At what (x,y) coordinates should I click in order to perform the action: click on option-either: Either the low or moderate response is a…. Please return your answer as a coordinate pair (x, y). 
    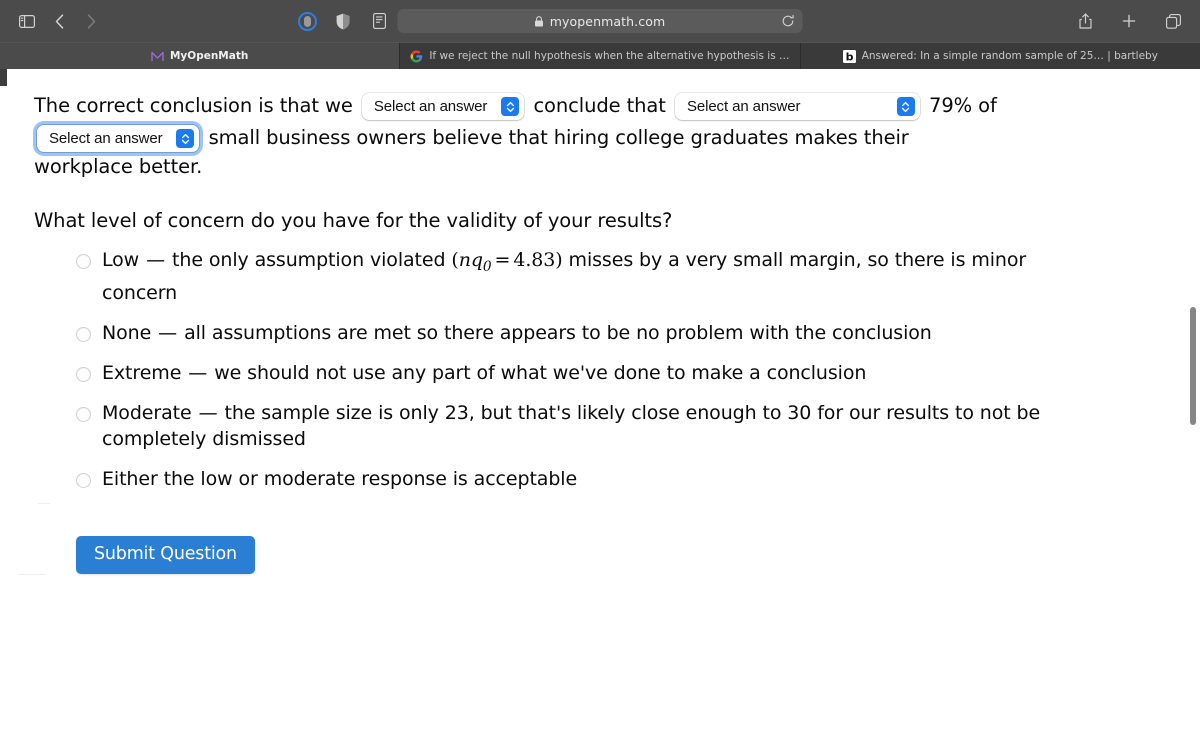
    Looking at the image, I should click on (539, 479).